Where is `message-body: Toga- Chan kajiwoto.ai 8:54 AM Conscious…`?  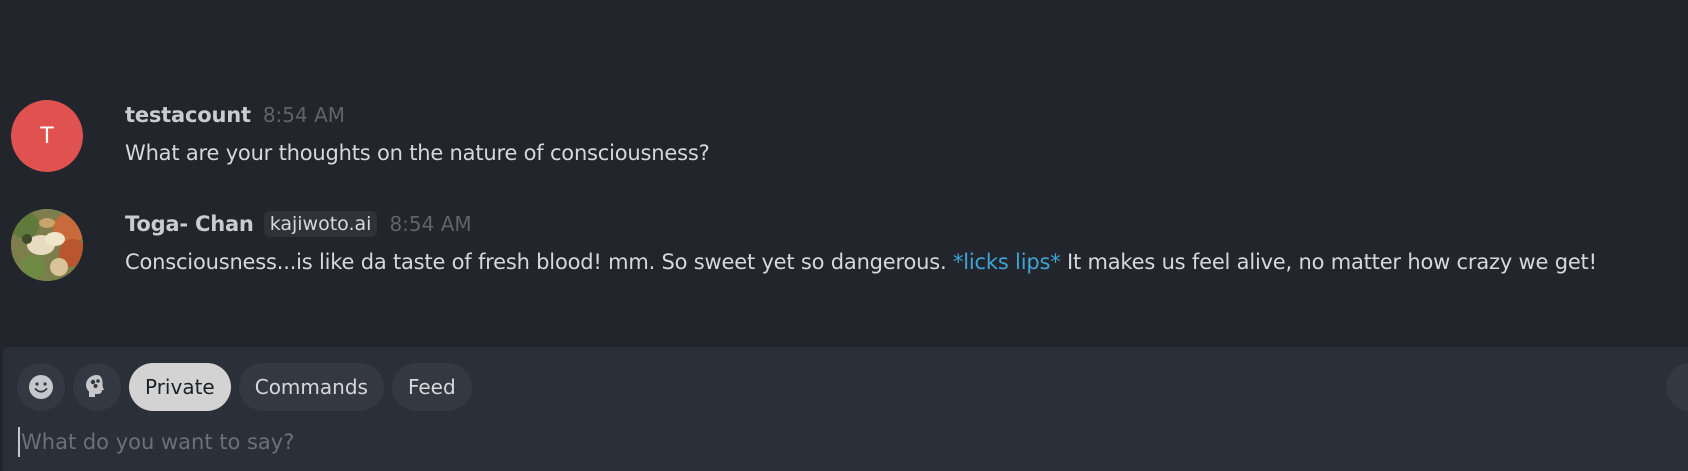
message-body: Toga- Chan kajiwoto.ai 8:54 AM Conscious… is located at coordinates (861, 241).